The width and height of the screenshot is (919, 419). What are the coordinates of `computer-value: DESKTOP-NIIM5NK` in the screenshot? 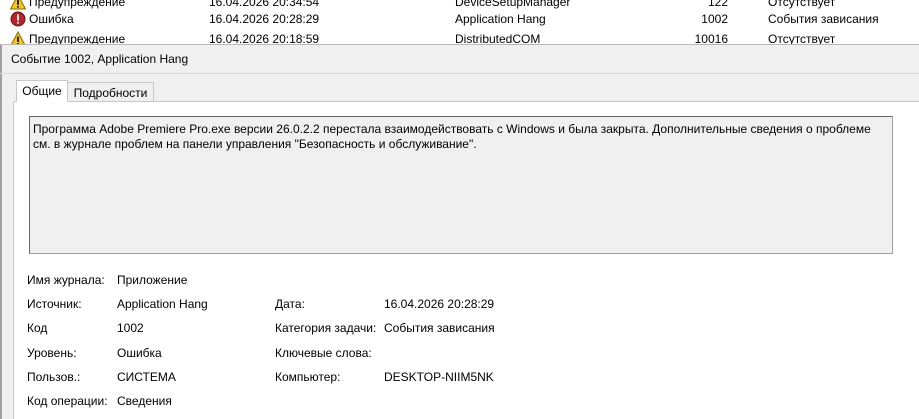 It's located at (439, 377).